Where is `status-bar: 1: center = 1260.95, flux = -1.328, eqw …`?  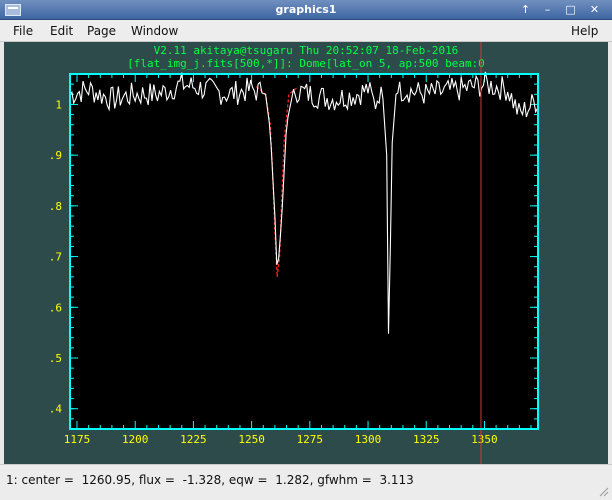 status-bar: 1: center = 1260.95, flux = -1.328, eqw … is located at coordinates (306, 482).